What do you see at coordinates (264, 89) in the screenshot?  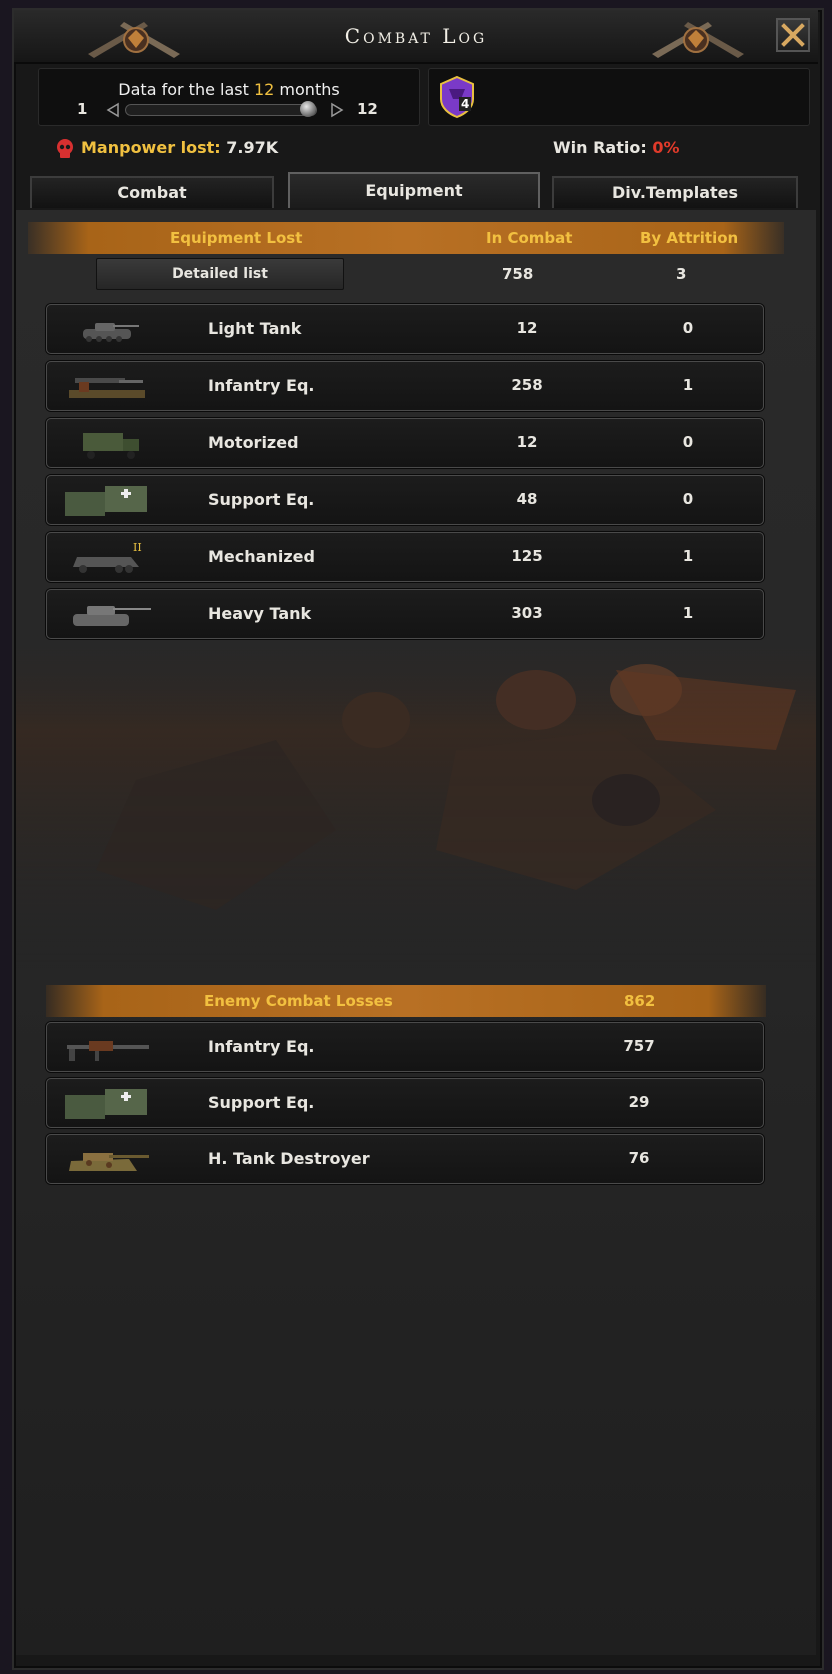 I see `months-value: 12` at bounding box center [264, 89].